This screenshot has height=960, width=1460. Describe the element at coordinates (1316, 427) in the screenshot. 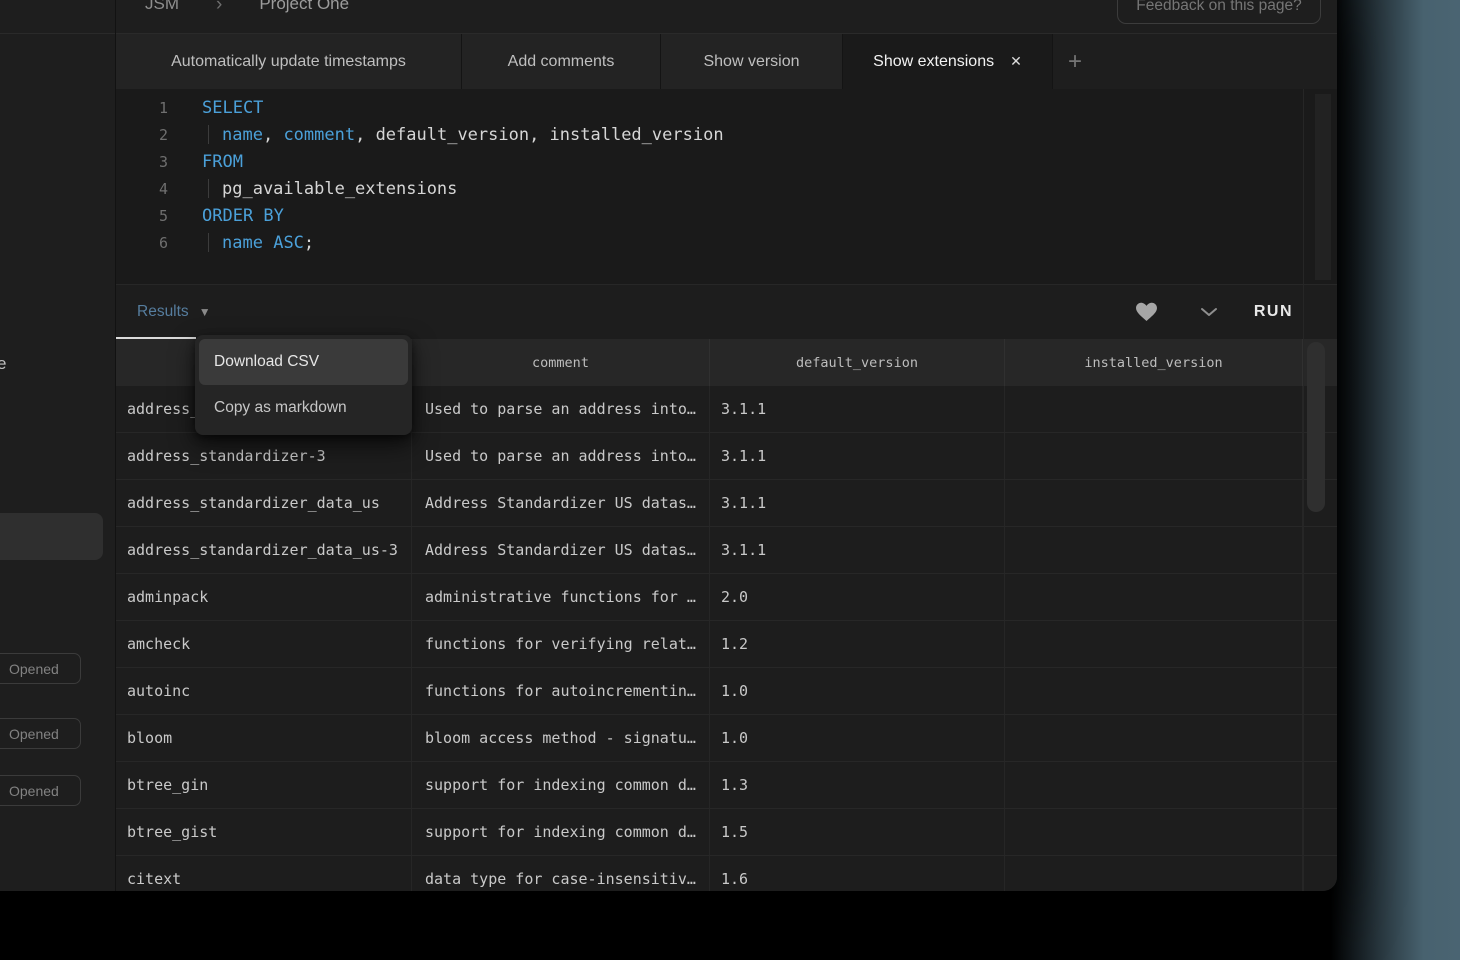

I see `grid-scrollbar-thumb` at that location.